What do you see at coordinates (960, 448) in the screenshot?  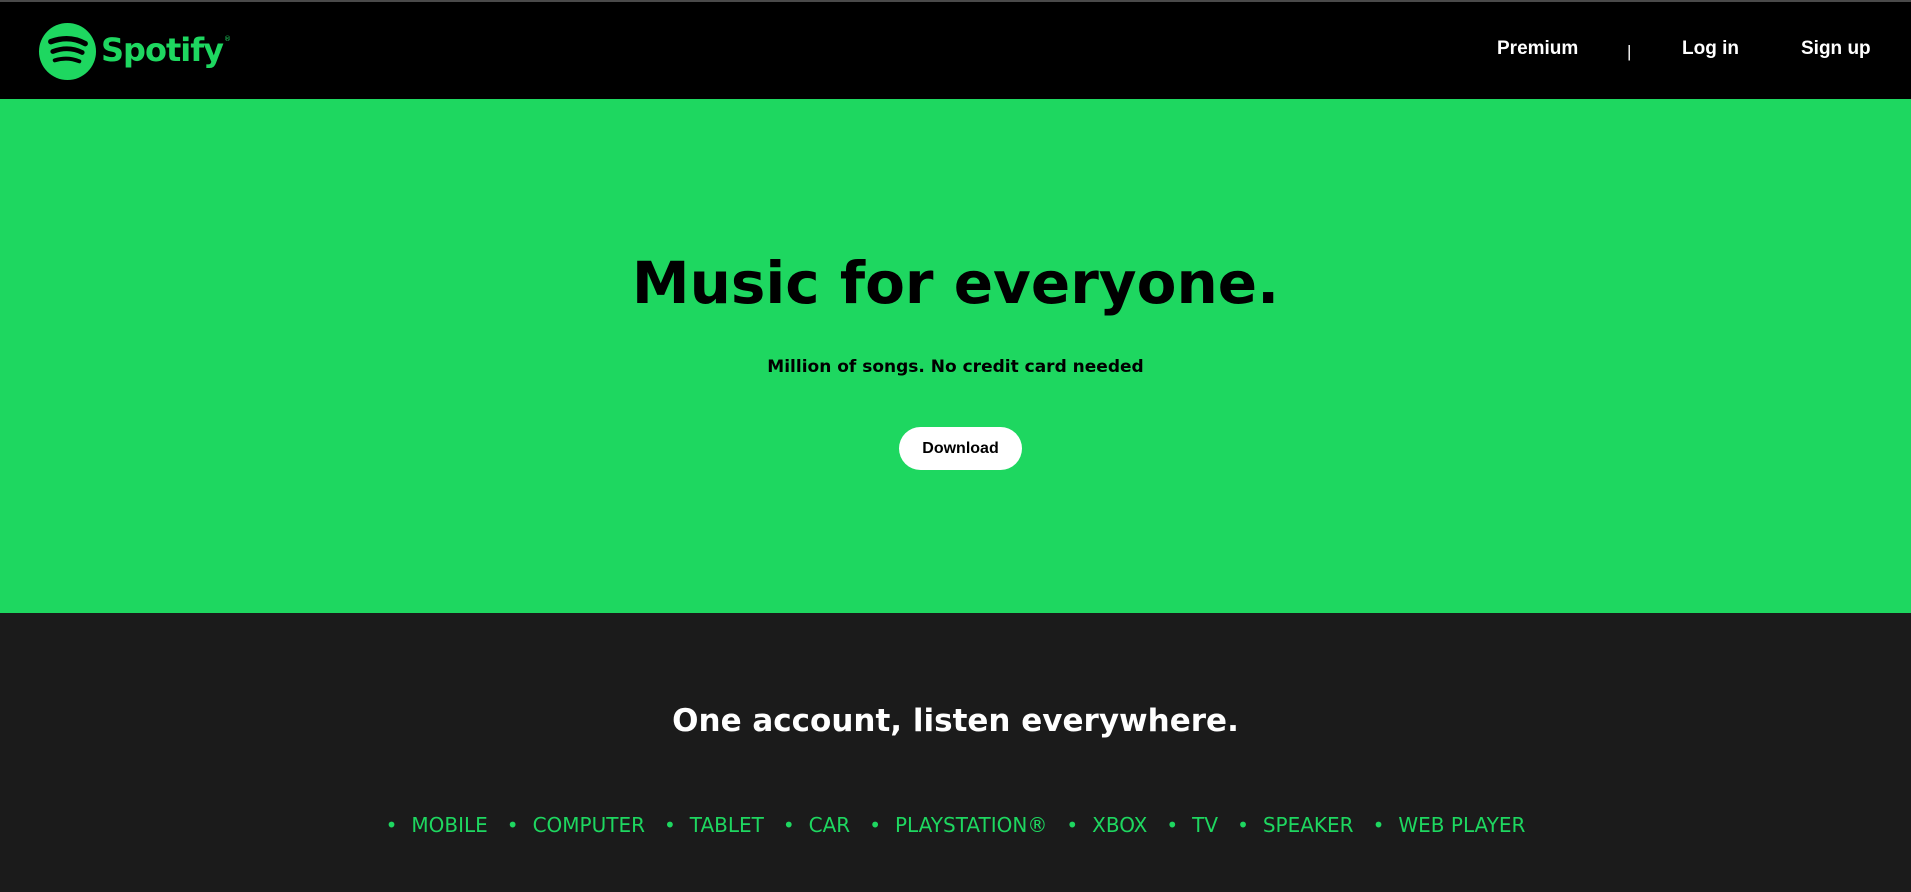 I see `download-button: Download` at bounding box center [960, 448].